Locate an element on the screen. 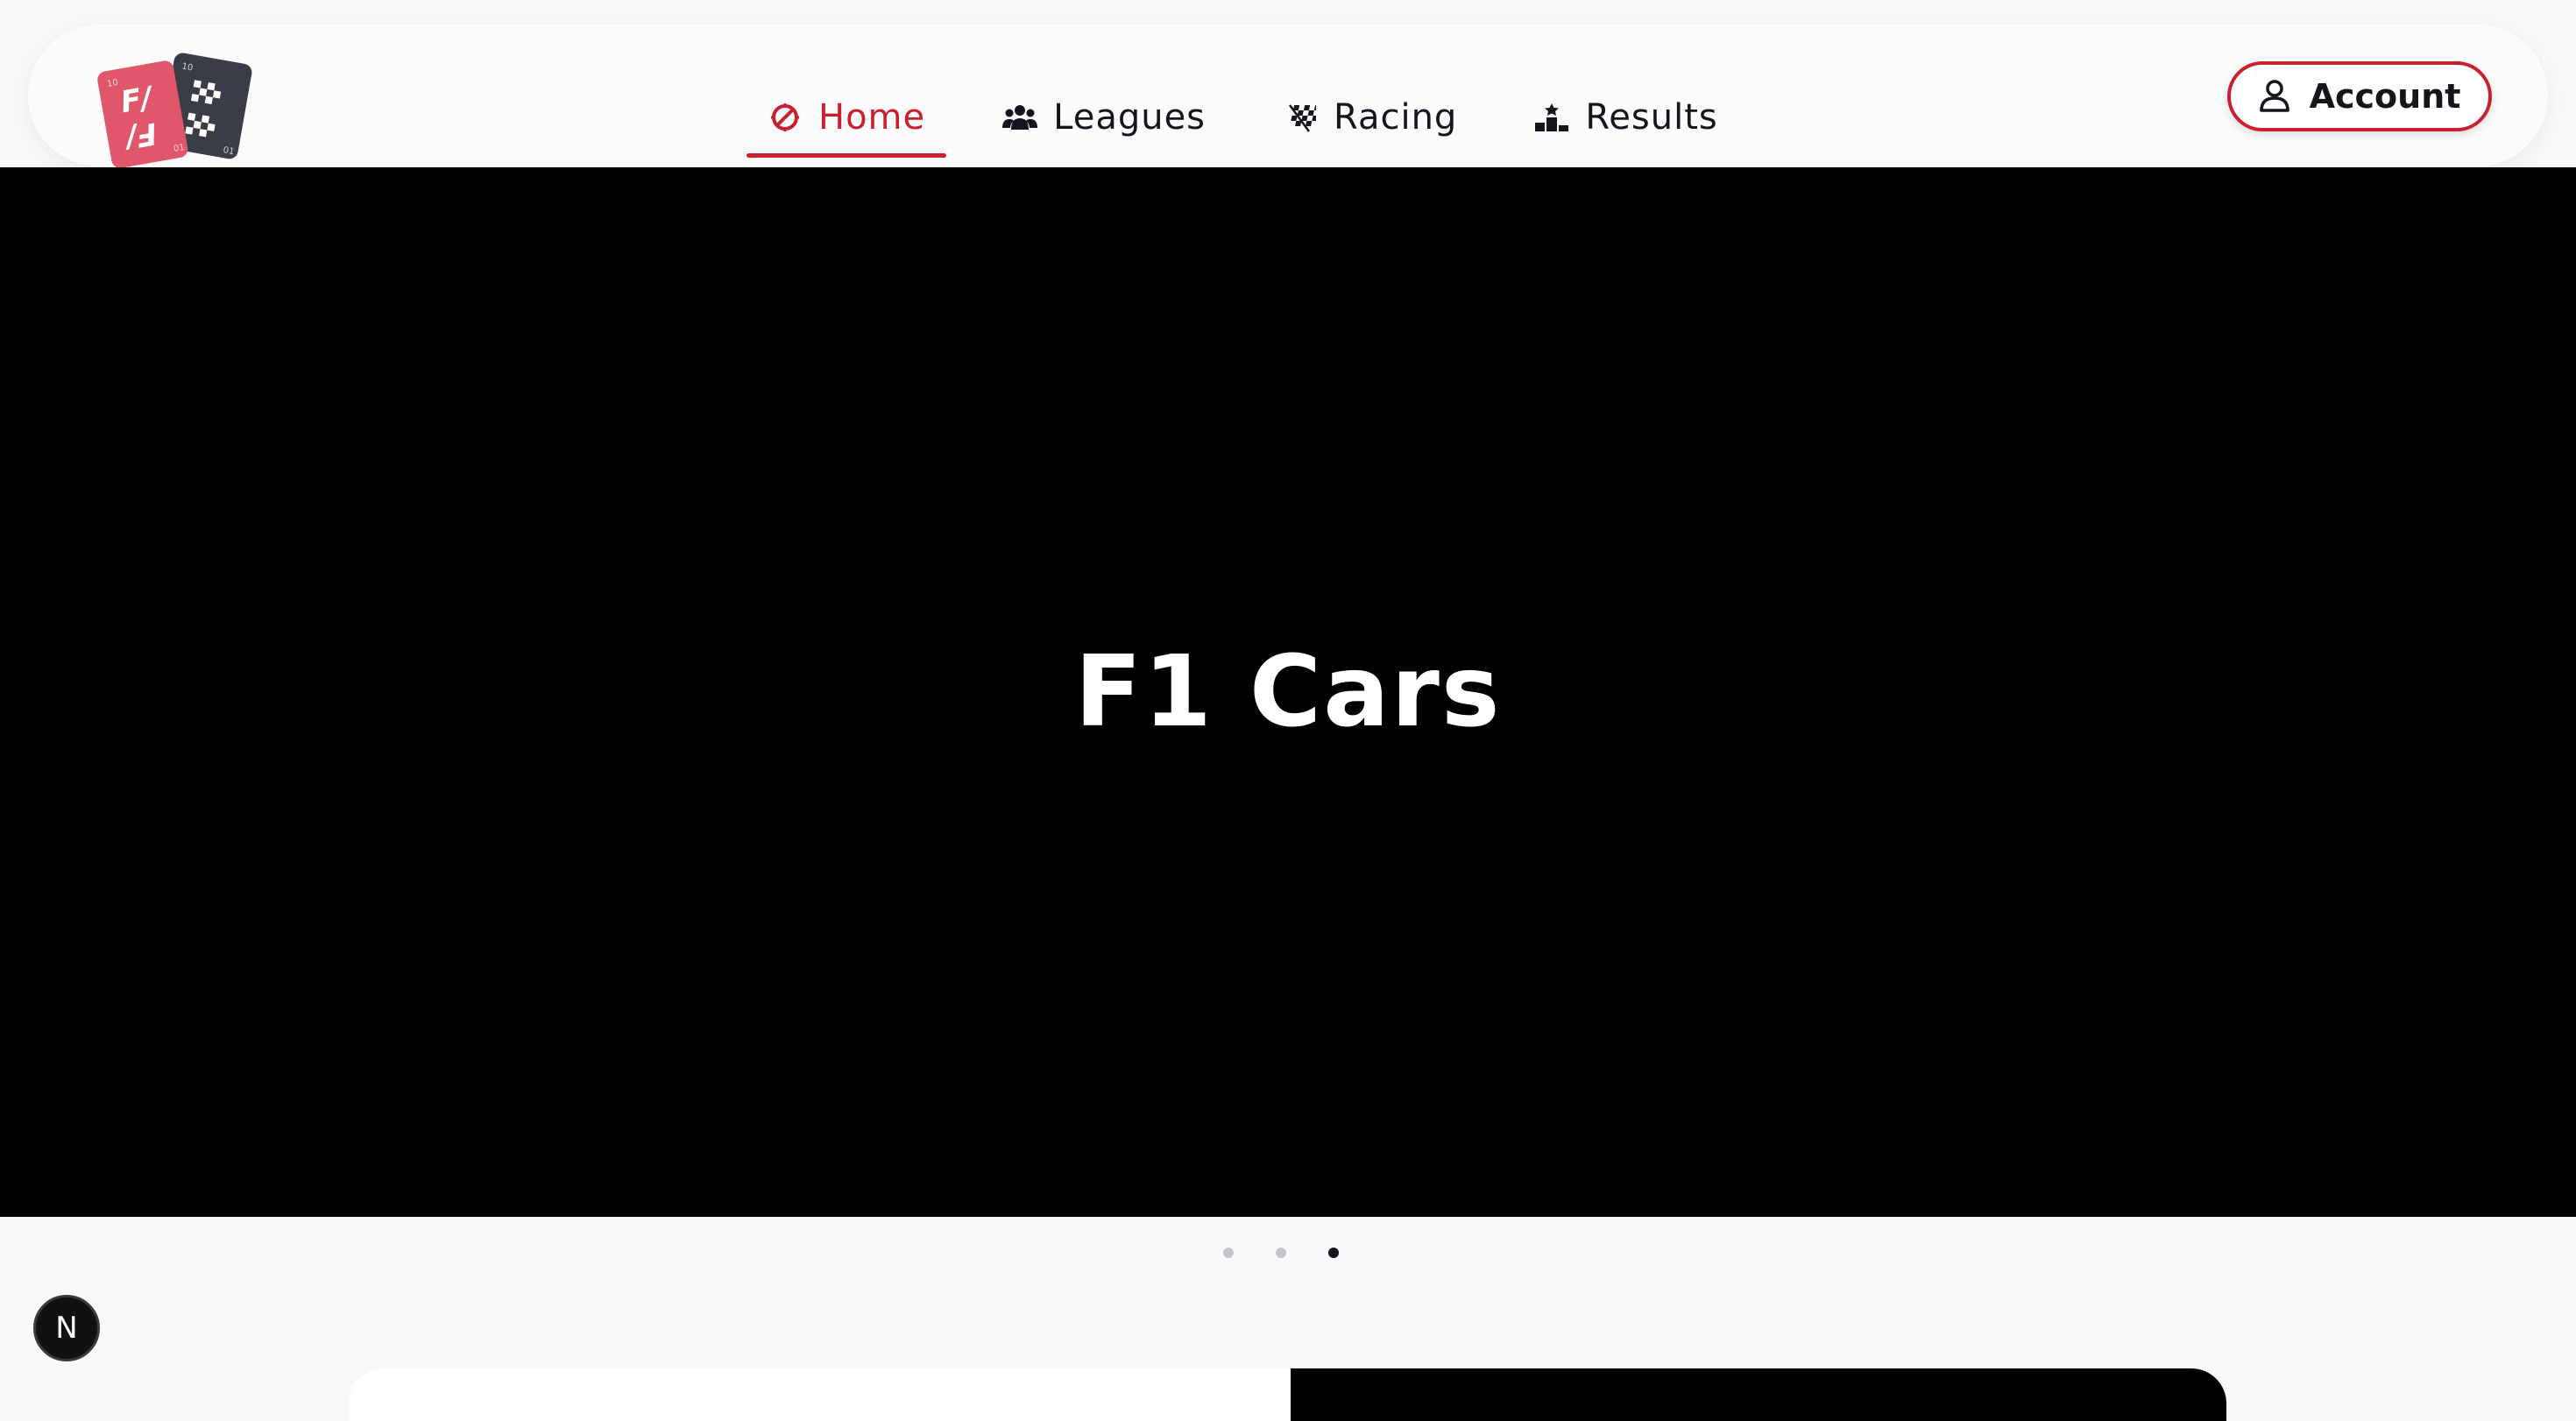 The height and width of the screenshot is (1421, 2576). nav-leagues: Leagues is located at coordinates (1104, 118).